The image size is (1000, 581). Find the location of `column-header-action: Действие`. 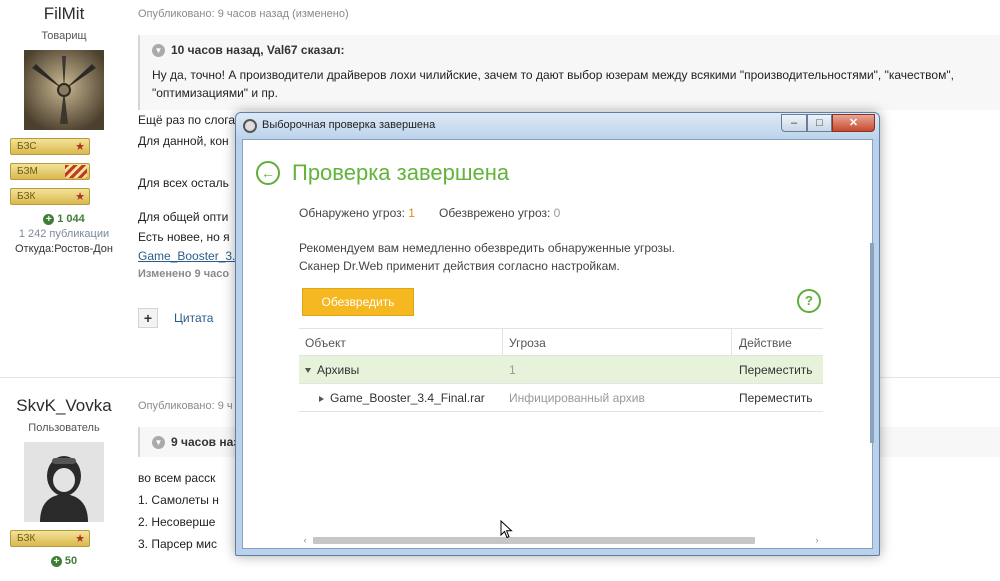

column-header-action: Действие is located at coordinates (781, 343).